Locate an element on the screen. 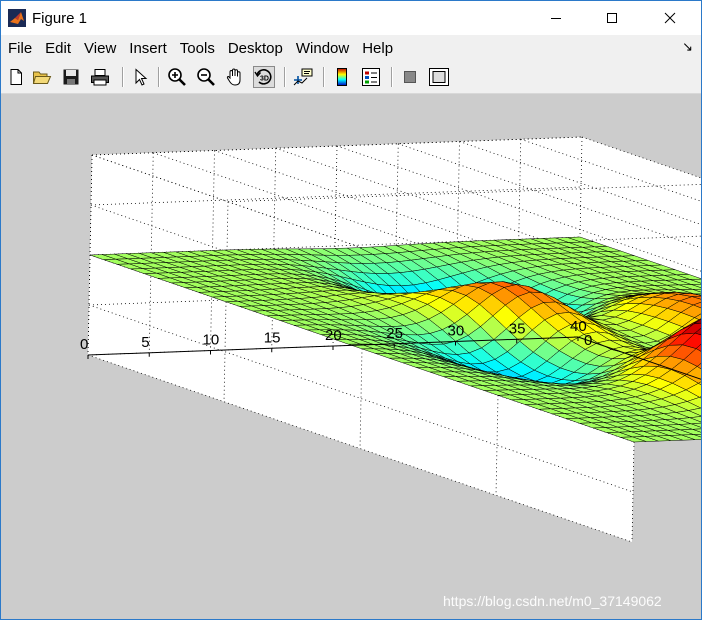  save-icon is located at coordinates (71, 77).